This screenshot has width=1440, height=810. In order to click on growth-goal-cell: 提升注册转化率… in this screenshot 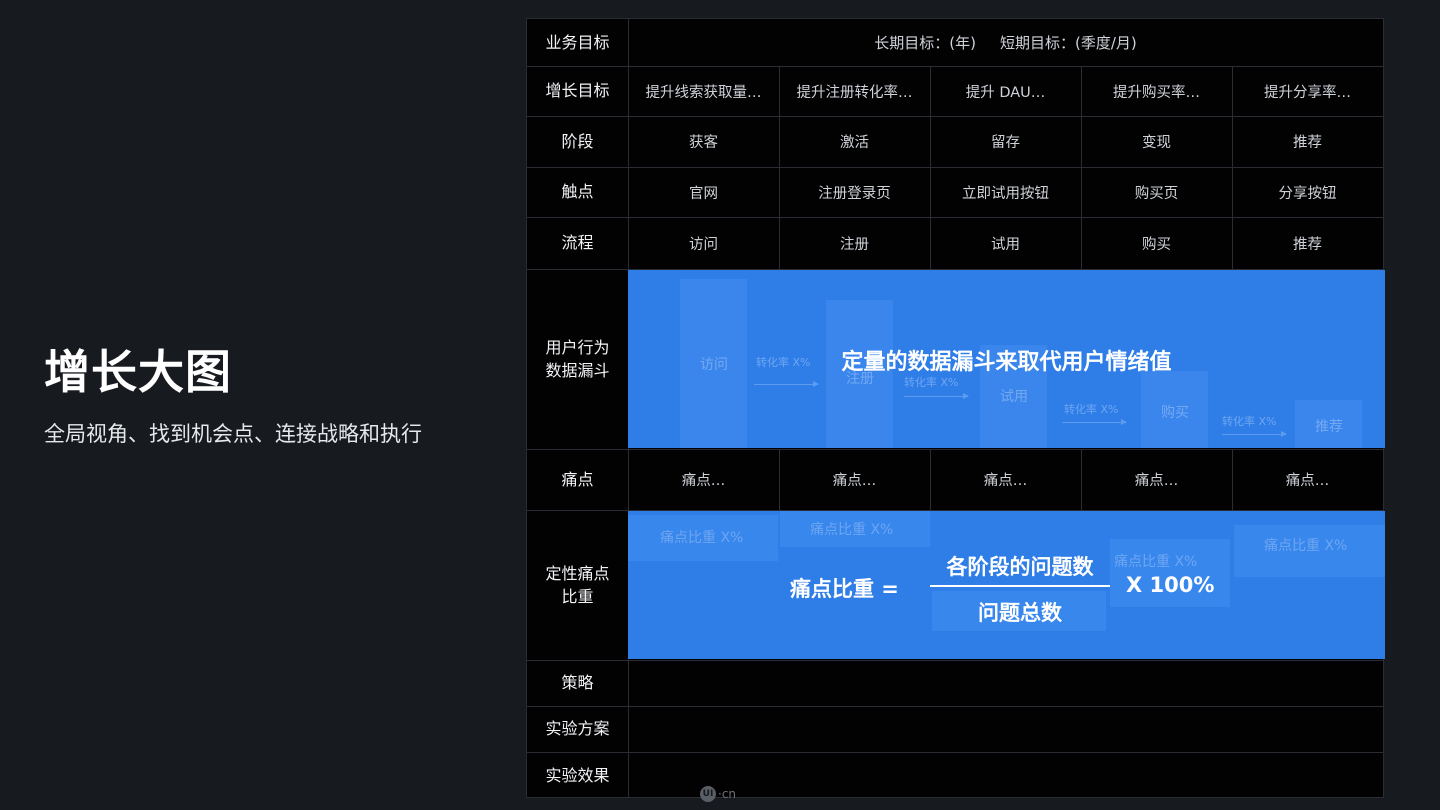, I will do `click(854, 92)`.